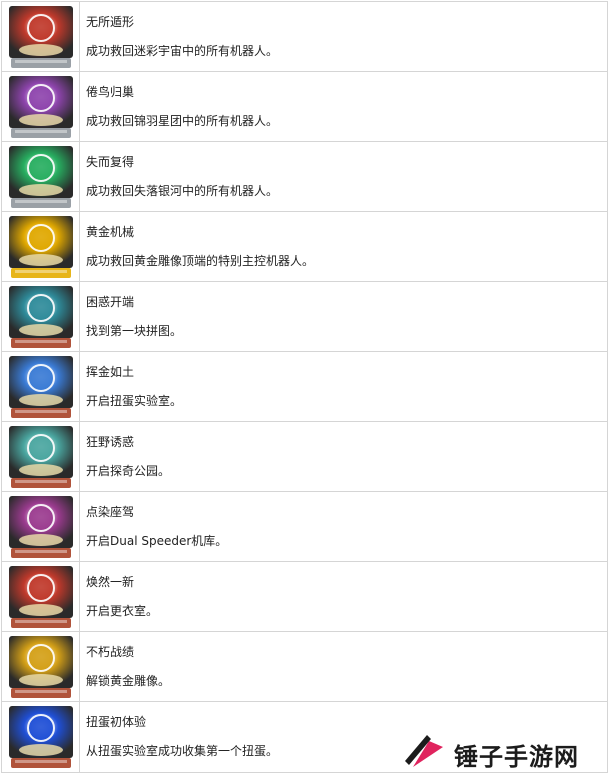 This screenshot has width=609, height=783. Describe the element at coordinates (110, 512) in the screenshot. I see `trophy-title: 点染座驾` at that location.